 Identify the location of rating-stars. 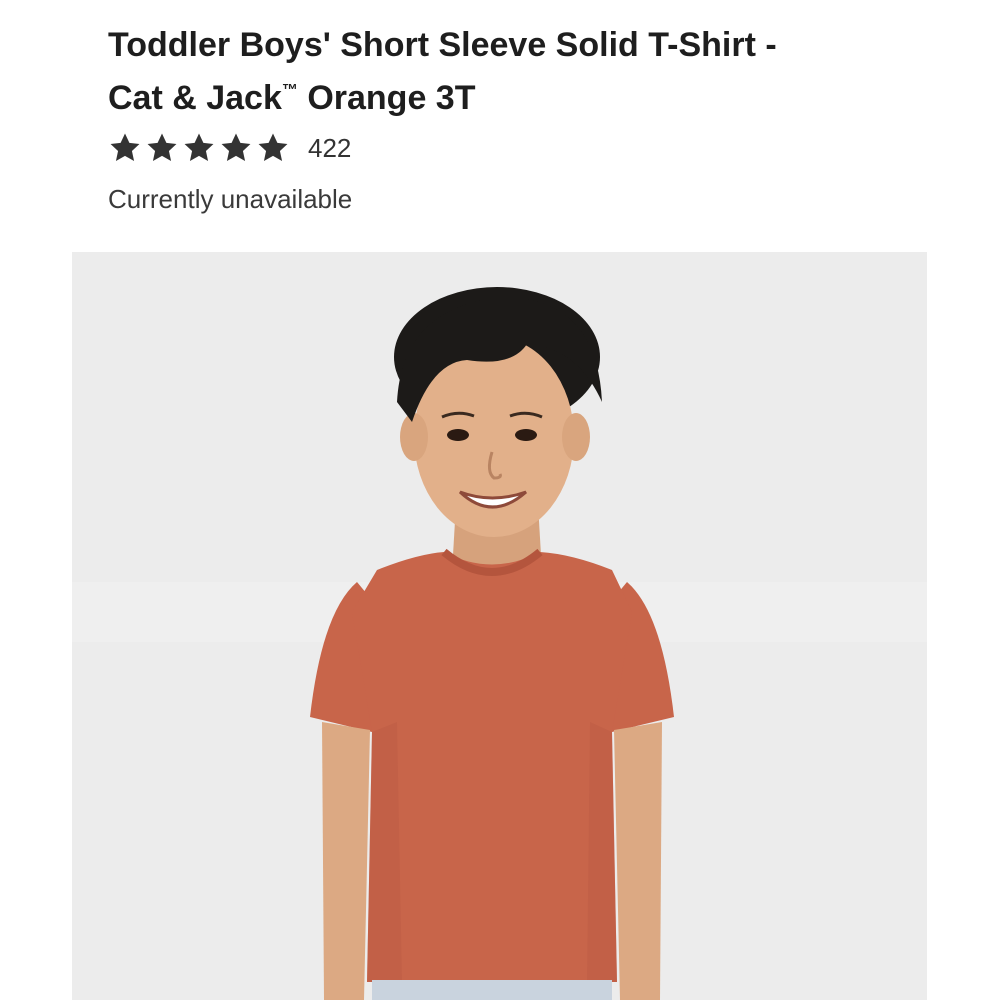
(199, 148).